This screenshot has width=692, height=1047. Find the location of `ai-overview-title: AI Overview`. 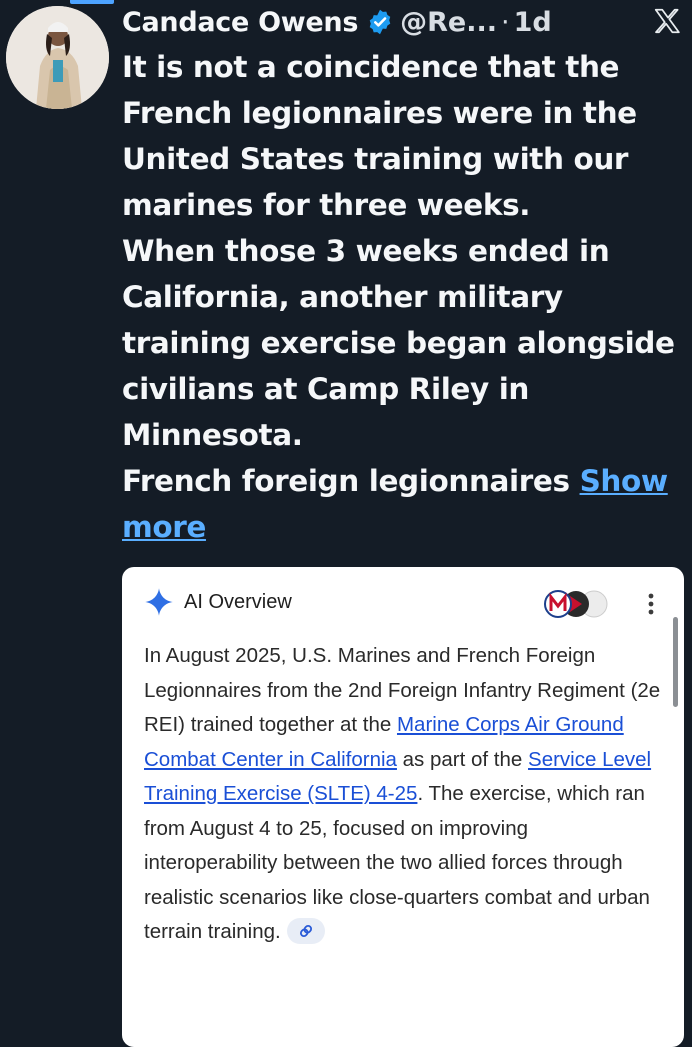

ai-overview-title: AI Overview is located at coordinates (238, 601).